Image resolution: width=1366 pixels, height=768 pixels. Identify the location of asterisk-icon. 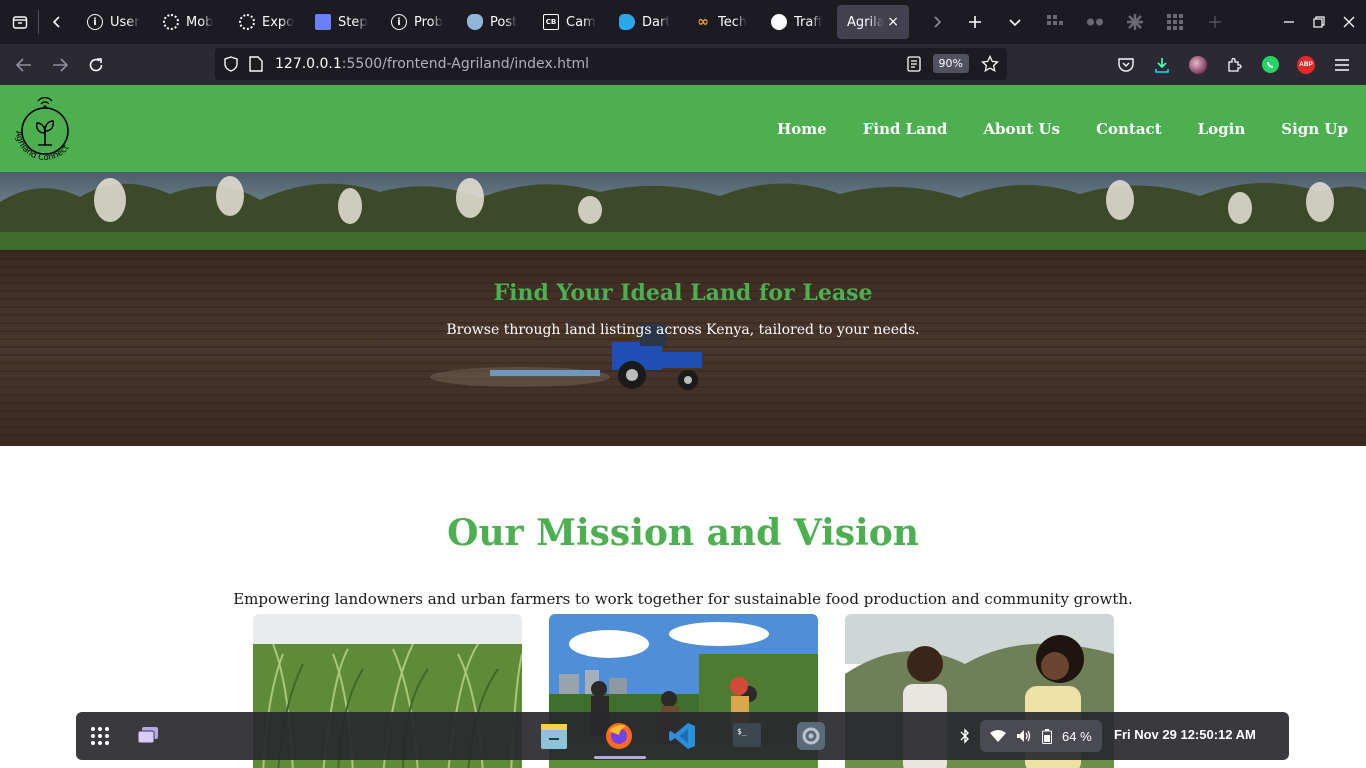
(1135, 22).